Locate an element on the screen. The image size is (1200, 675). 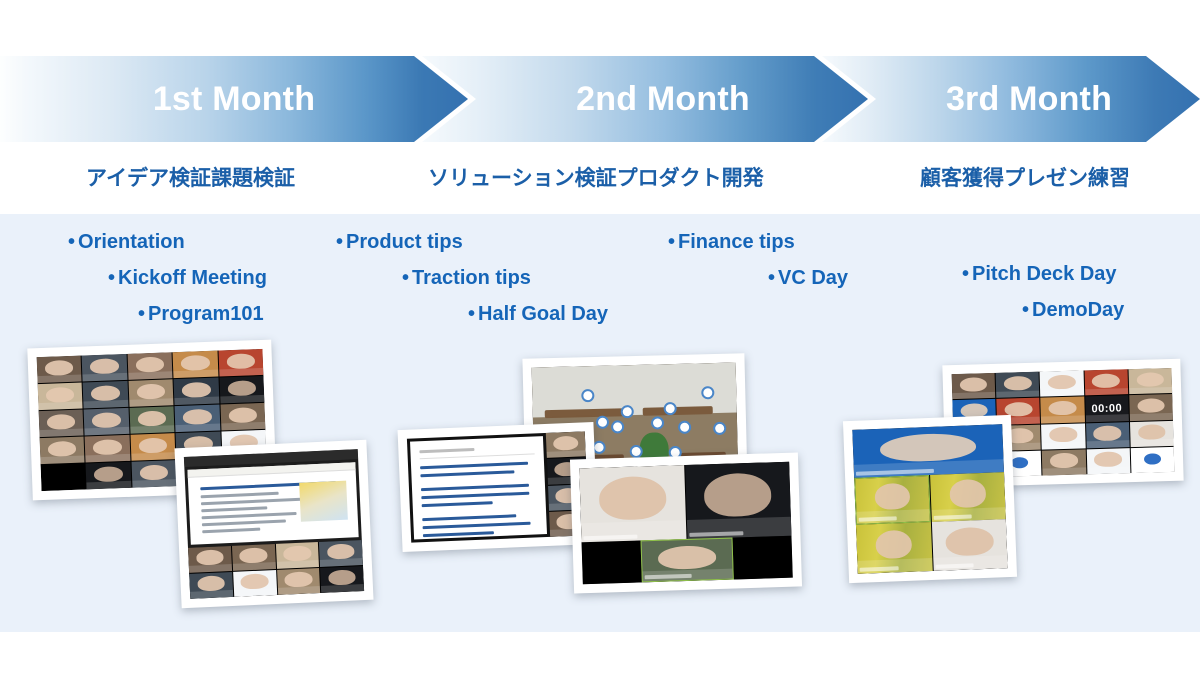
photo-scrum-slide-call is located at coordinates (274, 524).